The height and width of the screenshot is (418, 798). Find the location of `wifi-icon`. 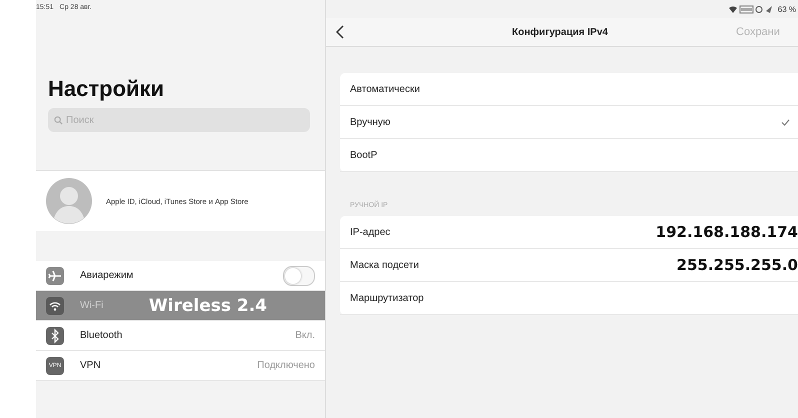

wifi-icon is located at coordinates (55, 305).